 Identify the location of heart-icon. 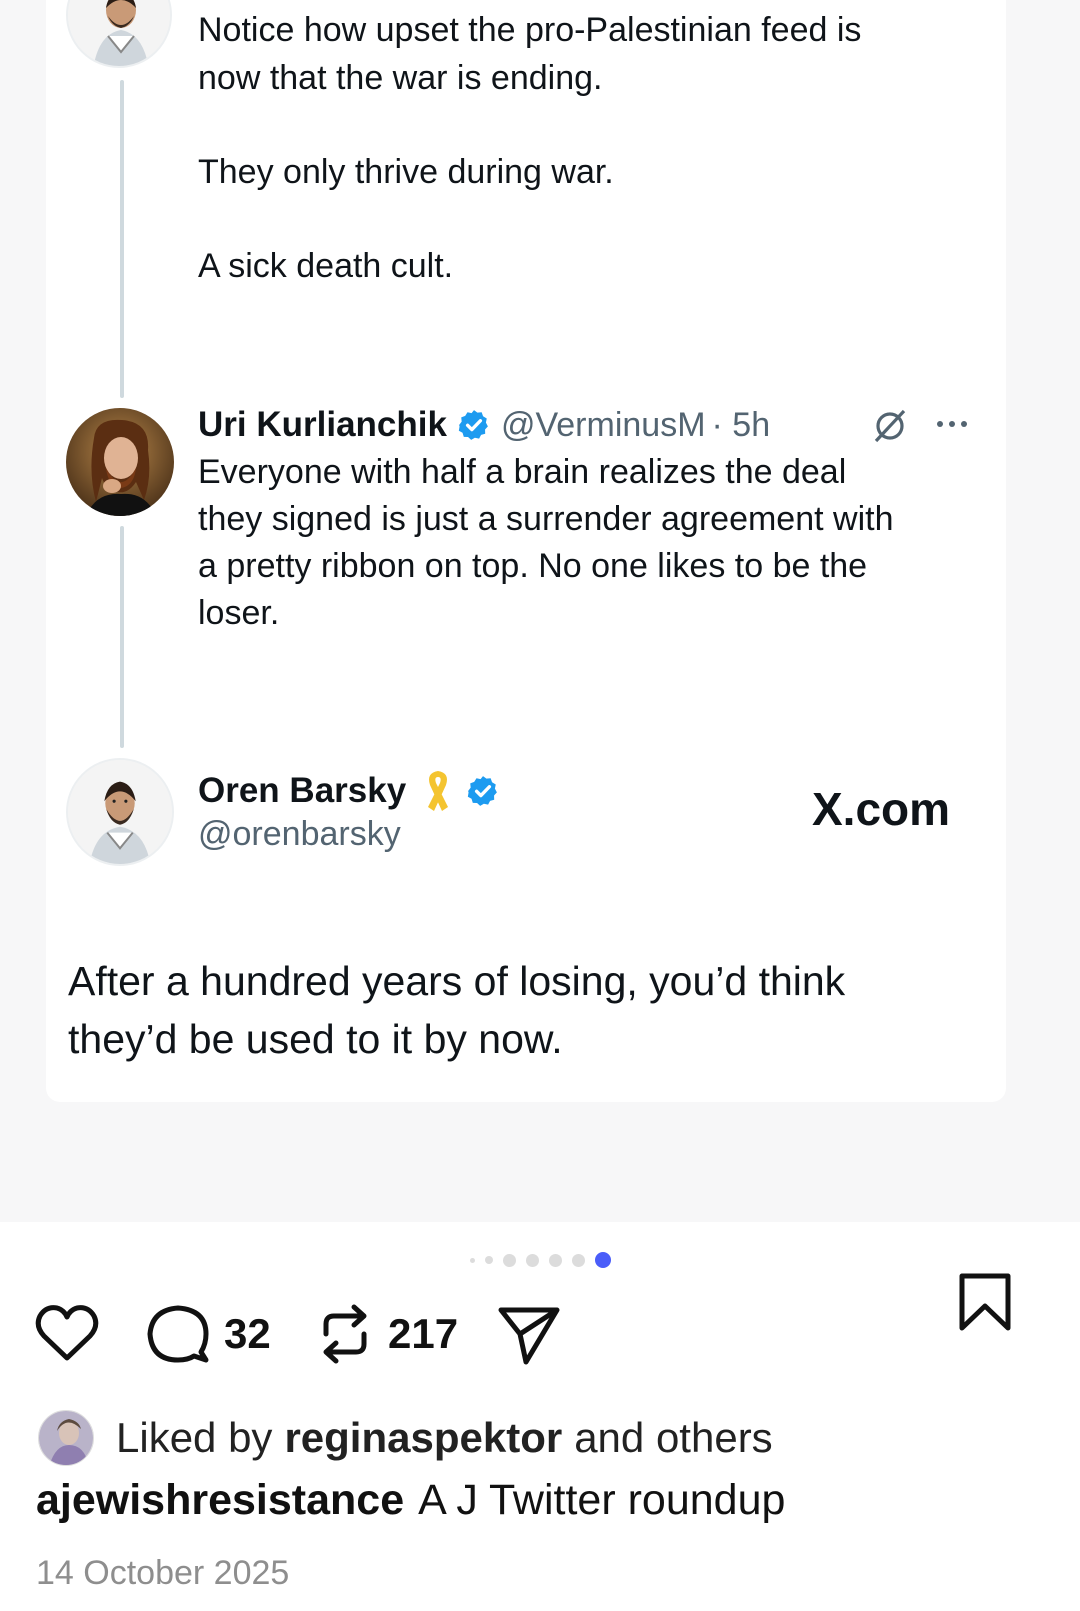
(67, 1333).